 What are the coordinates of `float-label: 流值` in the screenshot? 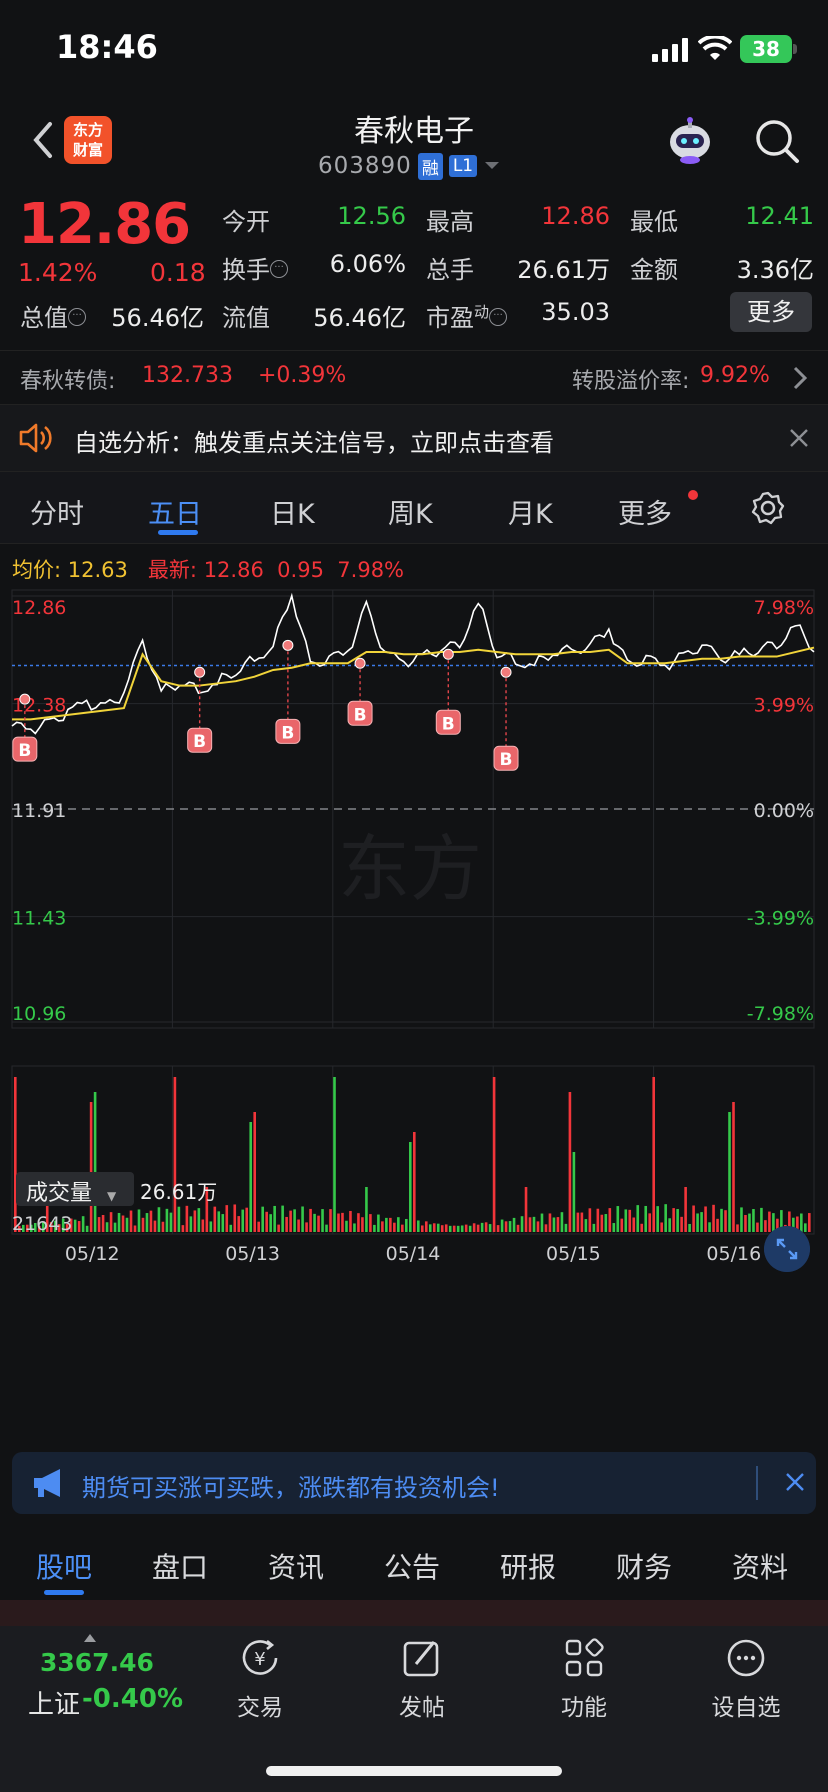 It's located at (246, 318).